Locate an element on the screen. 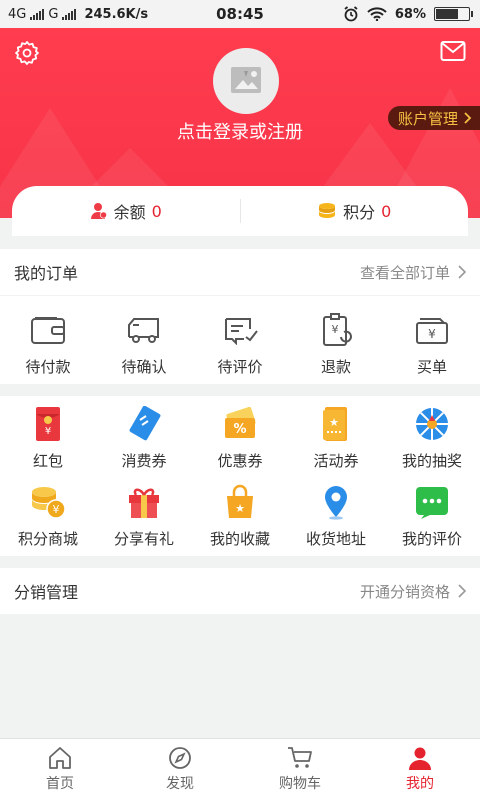  tab-home: 首页 is located at coordinates (60, 769).